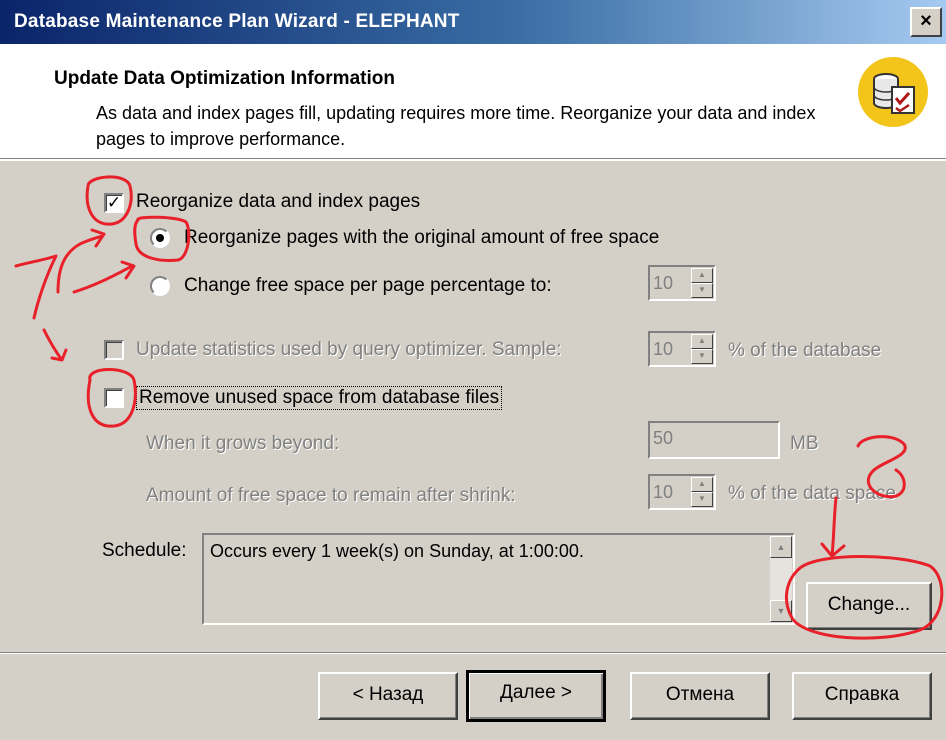  I want to click on remove-unused-label: Remove unused space from database files, so click(319, 398).